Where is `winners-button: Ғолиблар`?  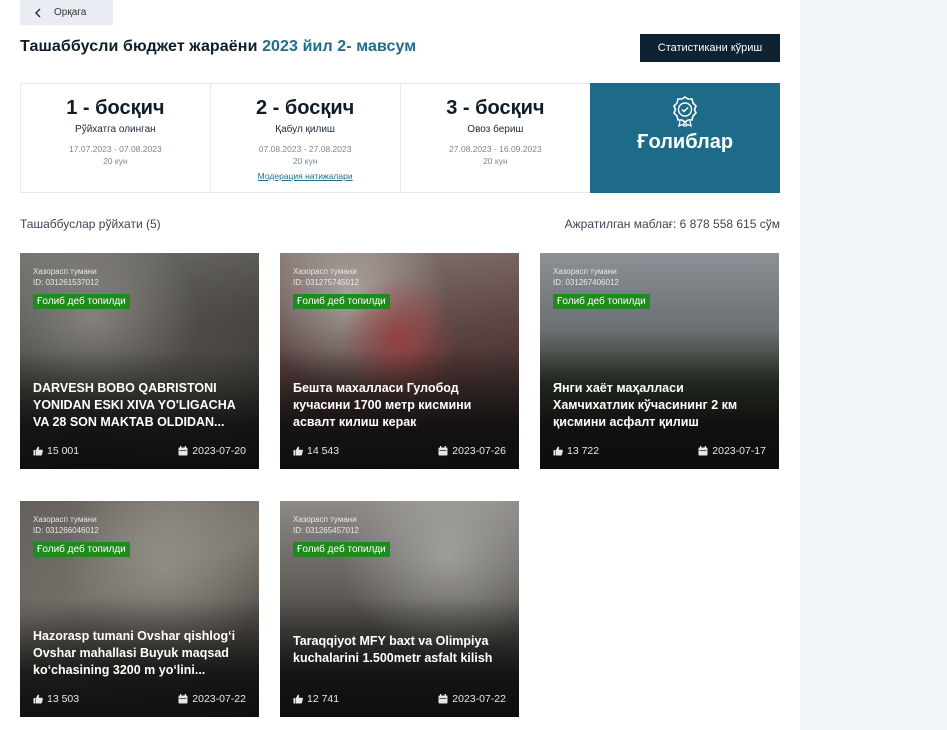 winners-button: Ғолиблар is located at coordinates (685, 138).